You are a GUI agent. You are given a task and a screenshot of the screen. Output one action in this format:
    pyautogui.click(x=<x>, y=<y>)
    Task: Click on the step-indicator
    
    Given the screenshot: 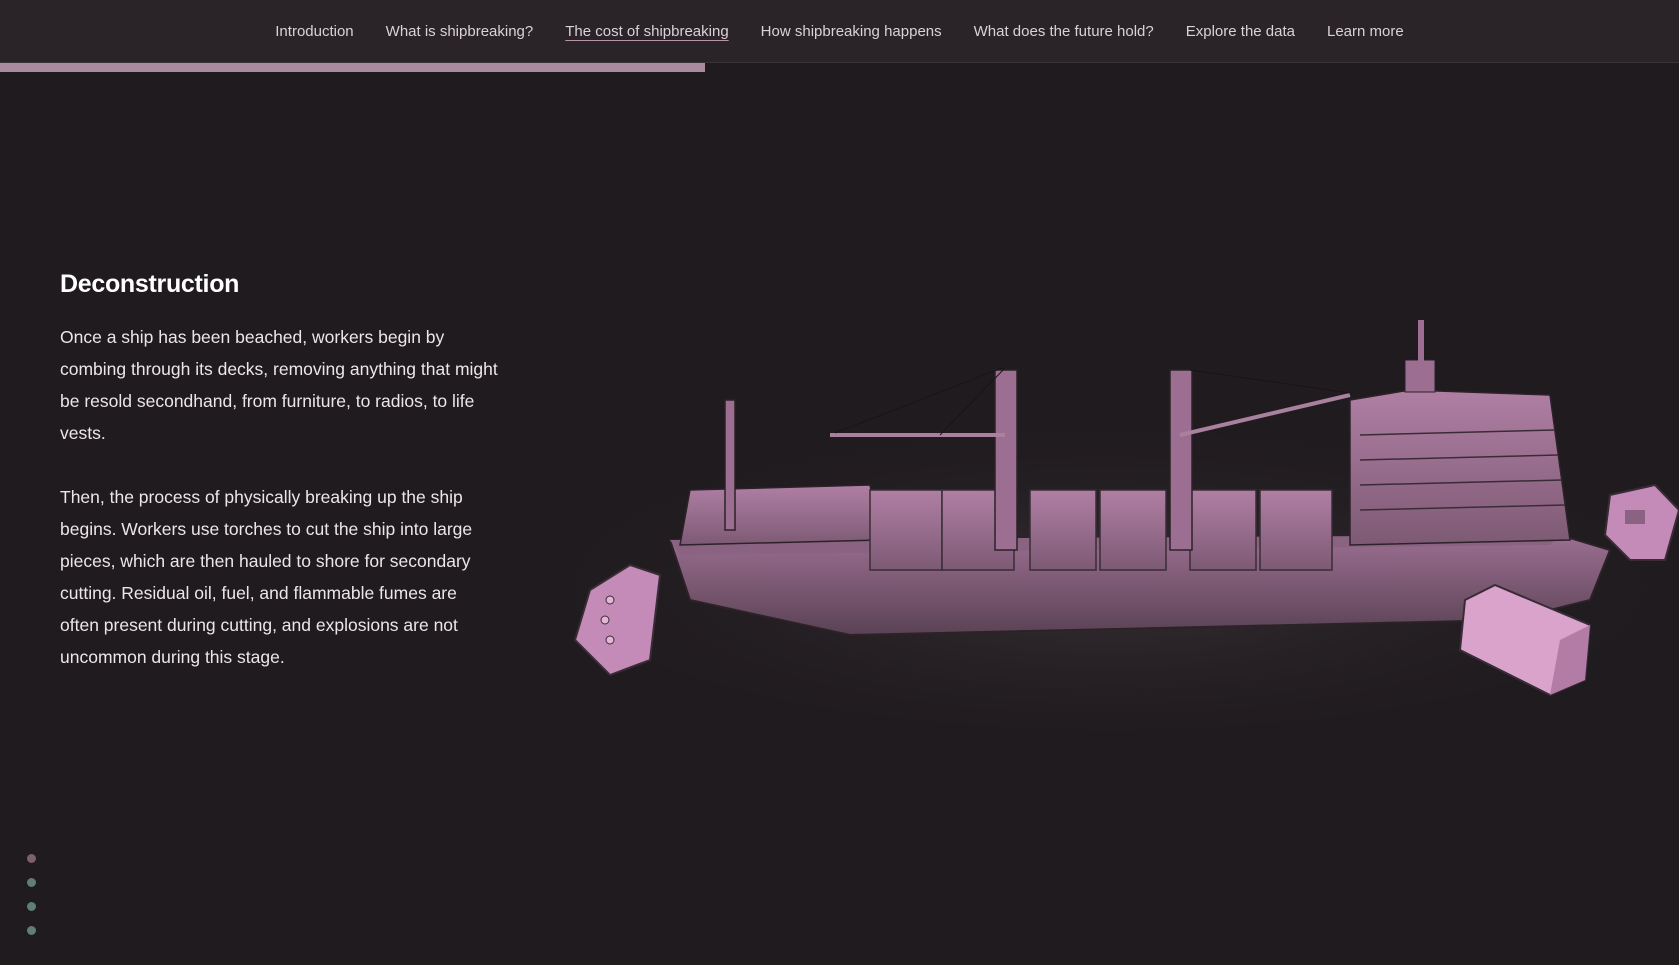 What is the action you would take?
    pyautogui.click(x=32, y=902)
    